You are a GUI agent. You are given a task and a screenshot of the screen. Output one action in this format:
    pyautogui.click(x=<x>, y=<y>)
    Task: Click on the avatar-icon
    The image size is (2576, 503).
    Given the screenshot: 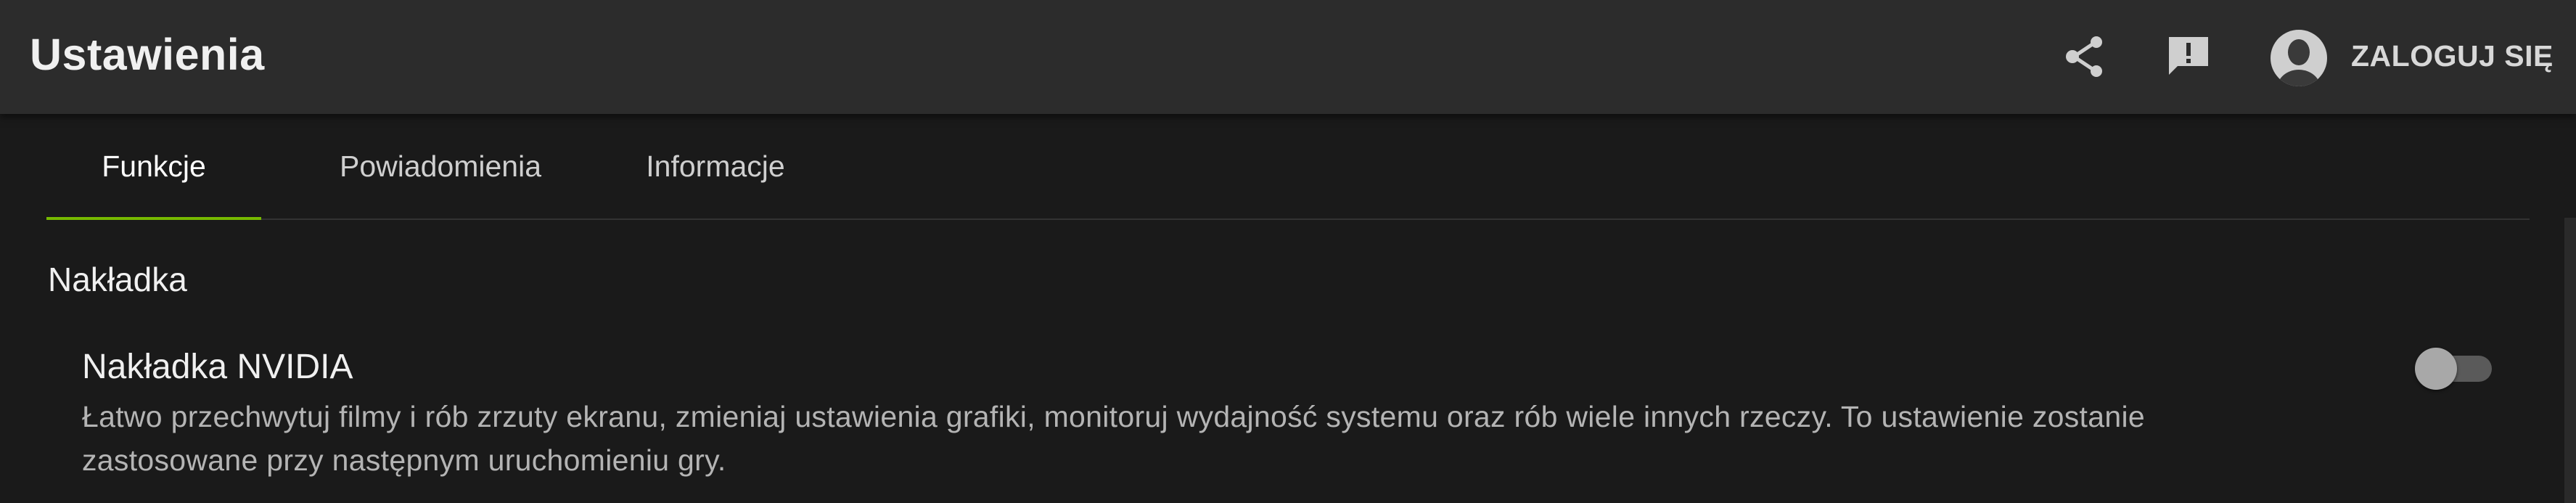 What is the action you would take?
    pyautogui.click(x=2299, y=58)
    